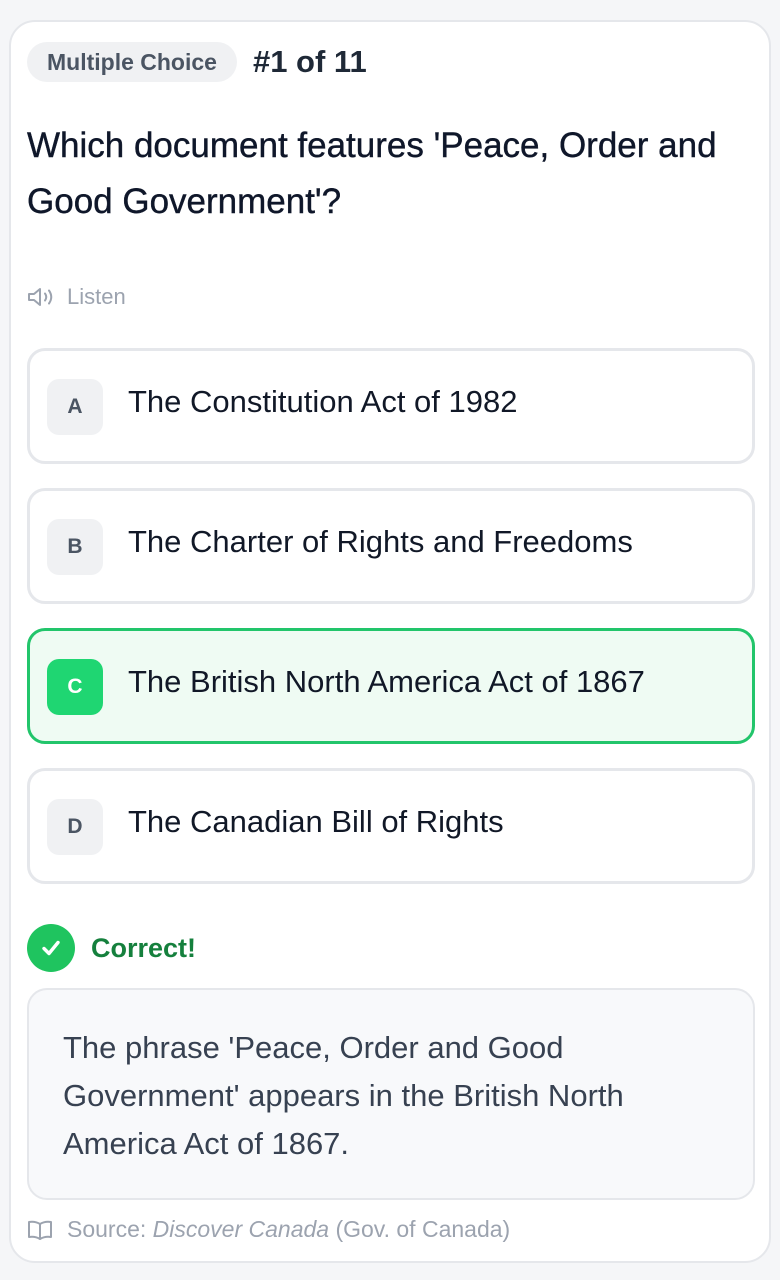  What do you see at coordinates (241, 1229) in the screenshot?
I see `source-title: Discover Canada` at bounding box center [241, 1229].